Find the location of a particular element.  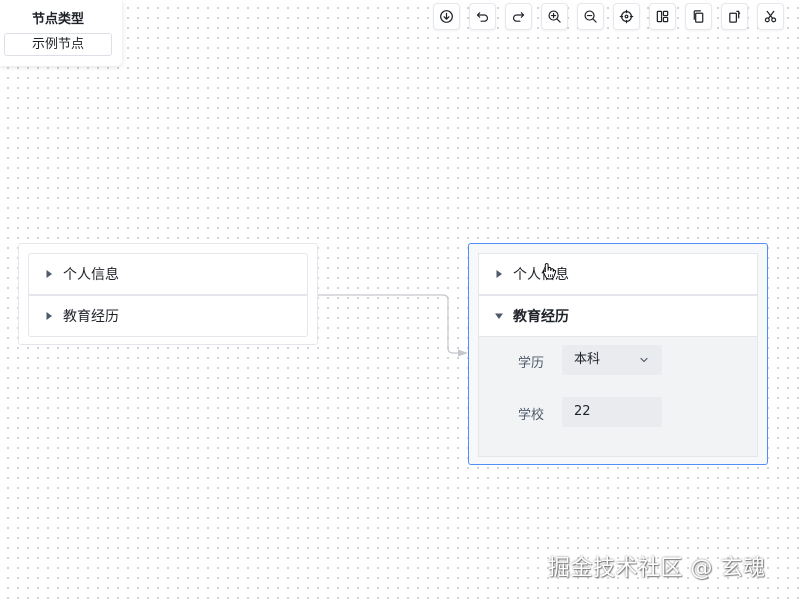

paste-button is located at coordinates (734, 16).